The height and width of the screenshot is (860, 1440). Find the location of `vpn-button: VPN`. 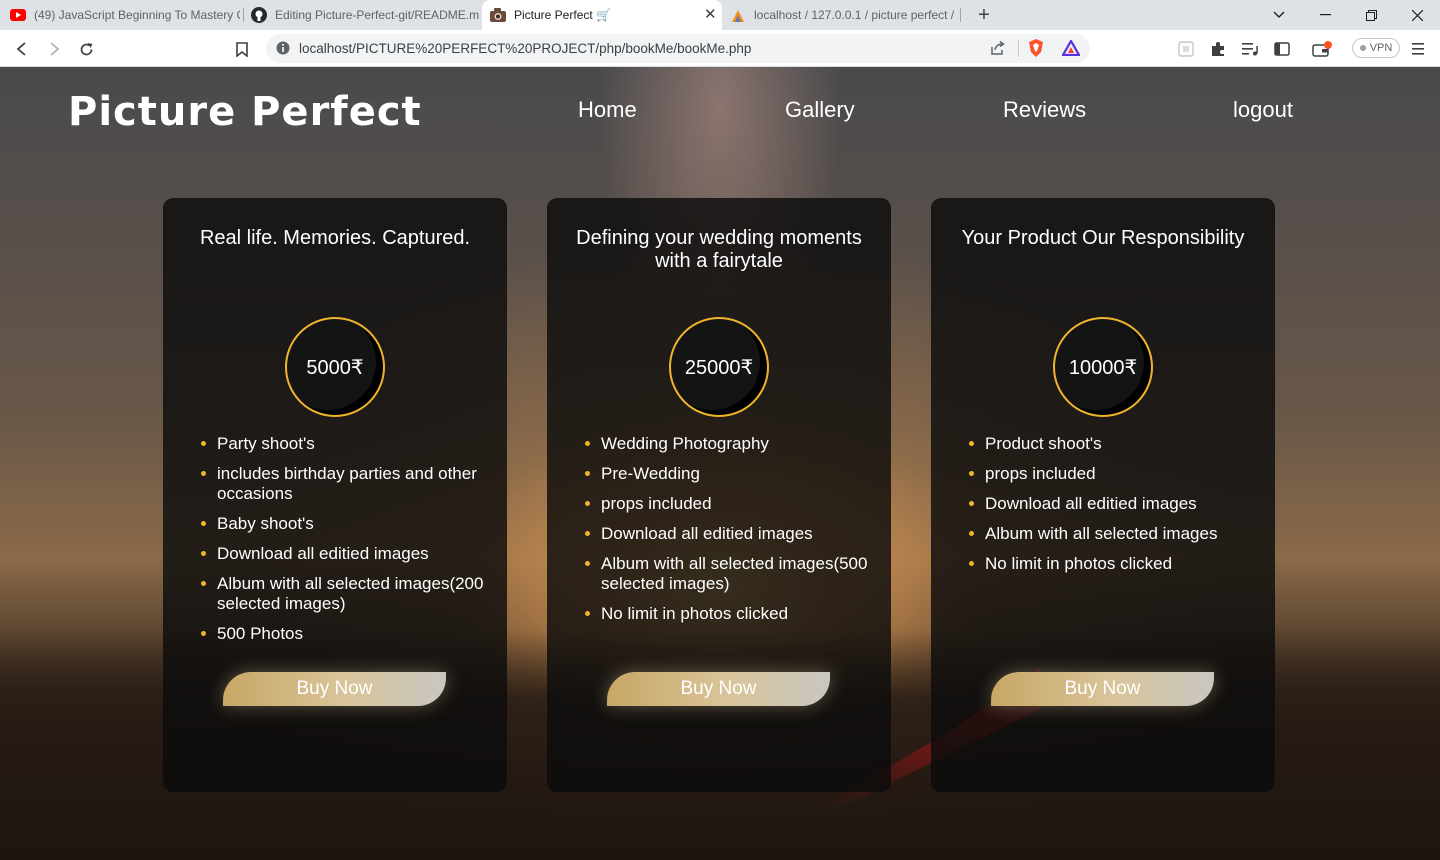

vpn-button: VPN is located at coordinates (1376, 48).